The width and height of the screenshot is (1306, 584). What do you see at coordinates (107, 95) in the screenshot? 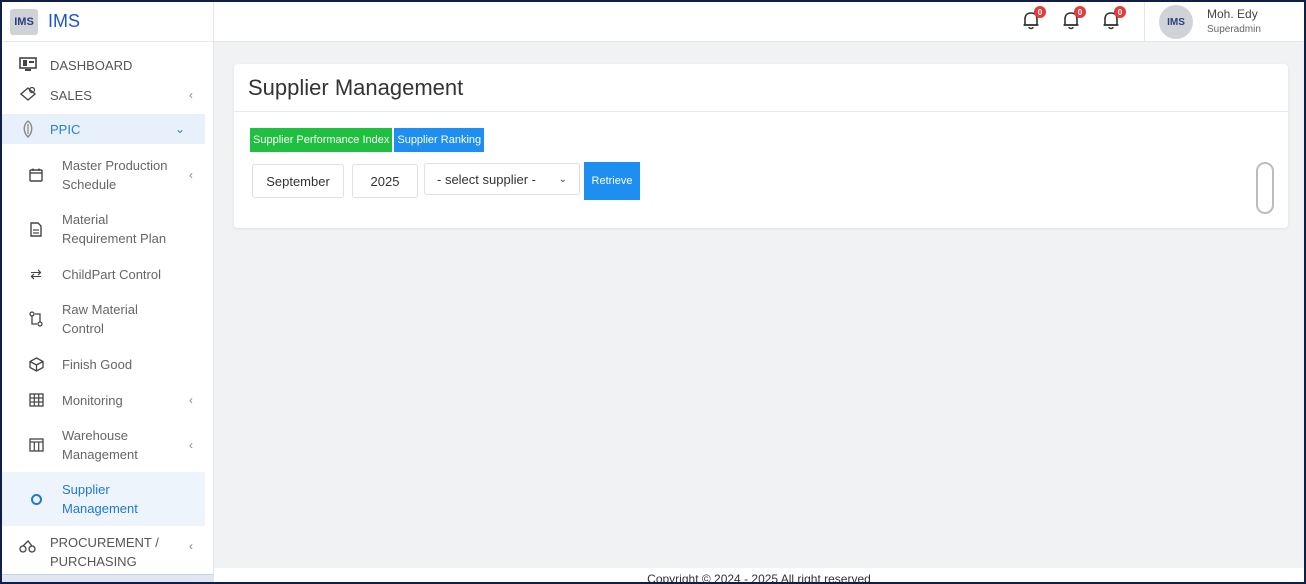
I see `sidebar-item-sales: SALES ‹` at bounding box center [107, 95].